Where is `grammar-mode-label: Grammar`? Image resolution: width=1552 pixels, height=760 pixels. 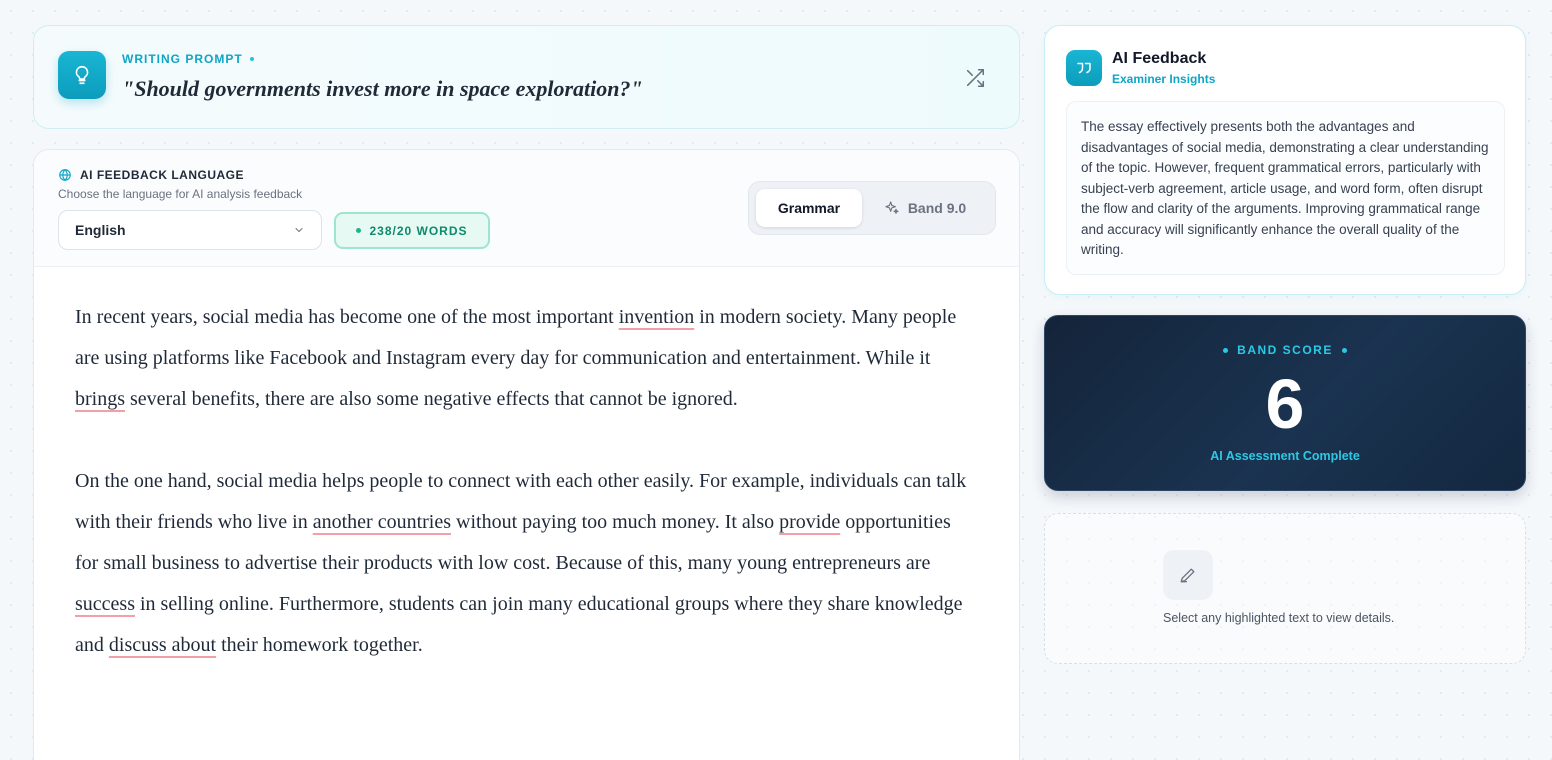 grammar-mode-label: Grammar is located at coordinates (809, 208).